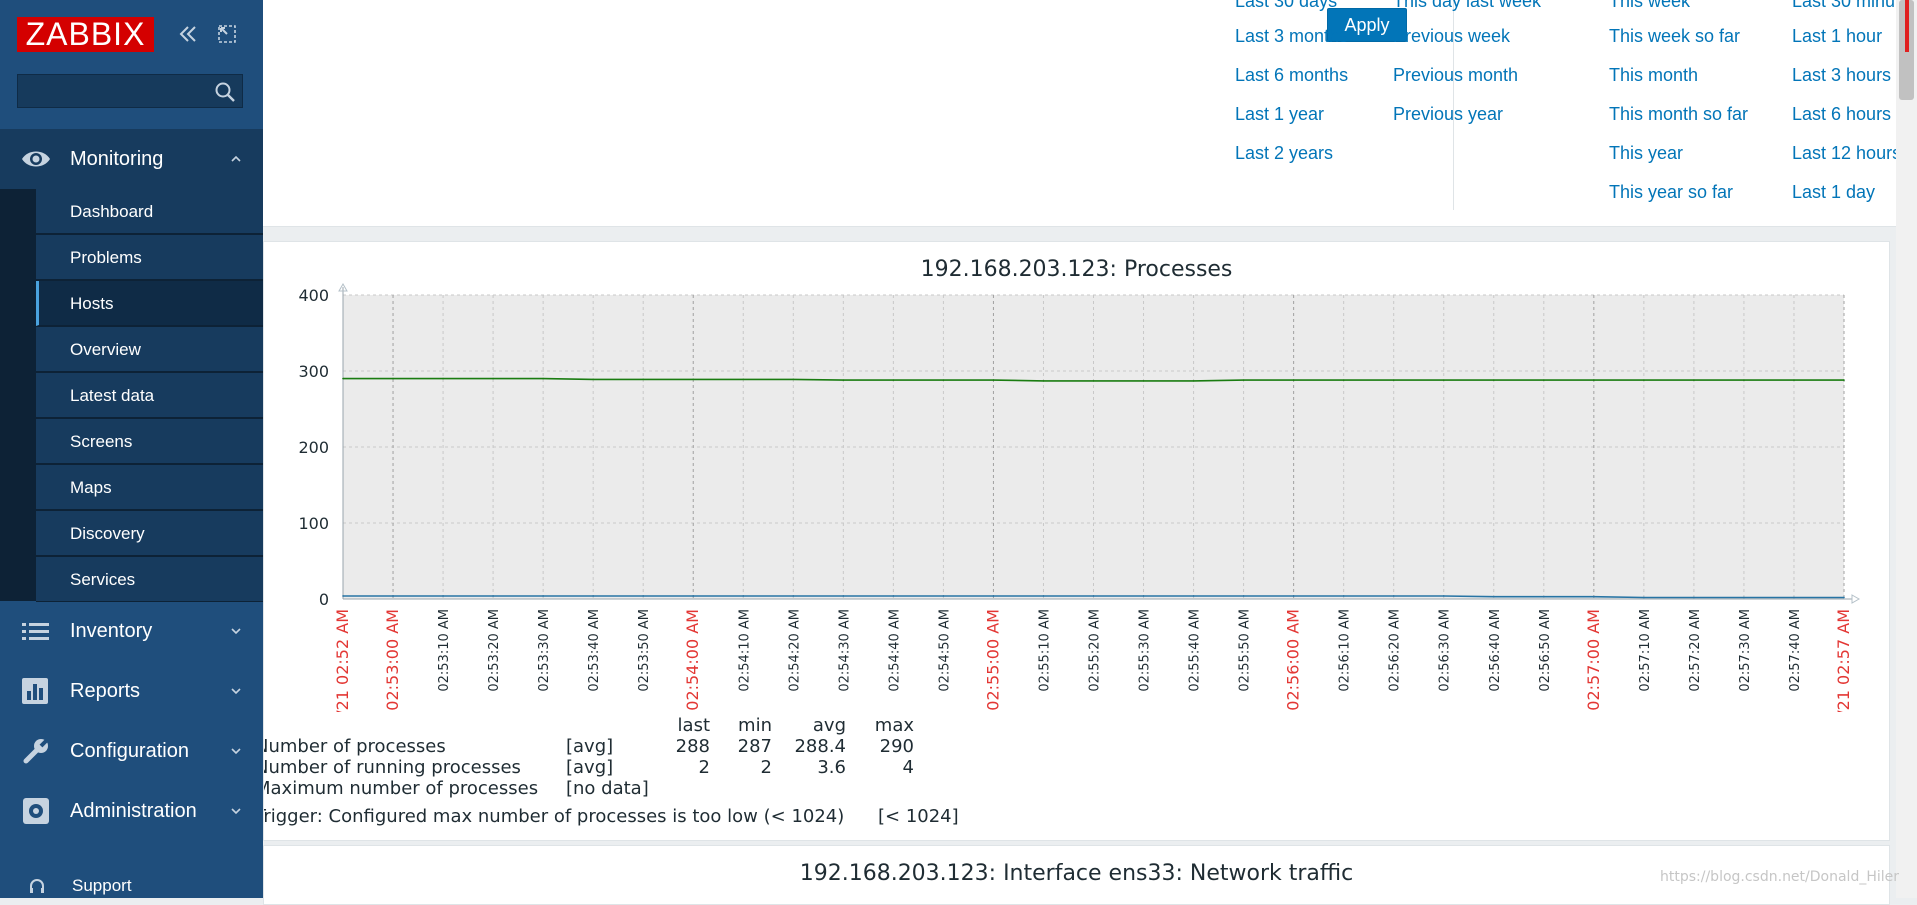 This screenshot has width=1917, height=905. I want to click on quick-range-link: This day last week, so click(1467, 6).